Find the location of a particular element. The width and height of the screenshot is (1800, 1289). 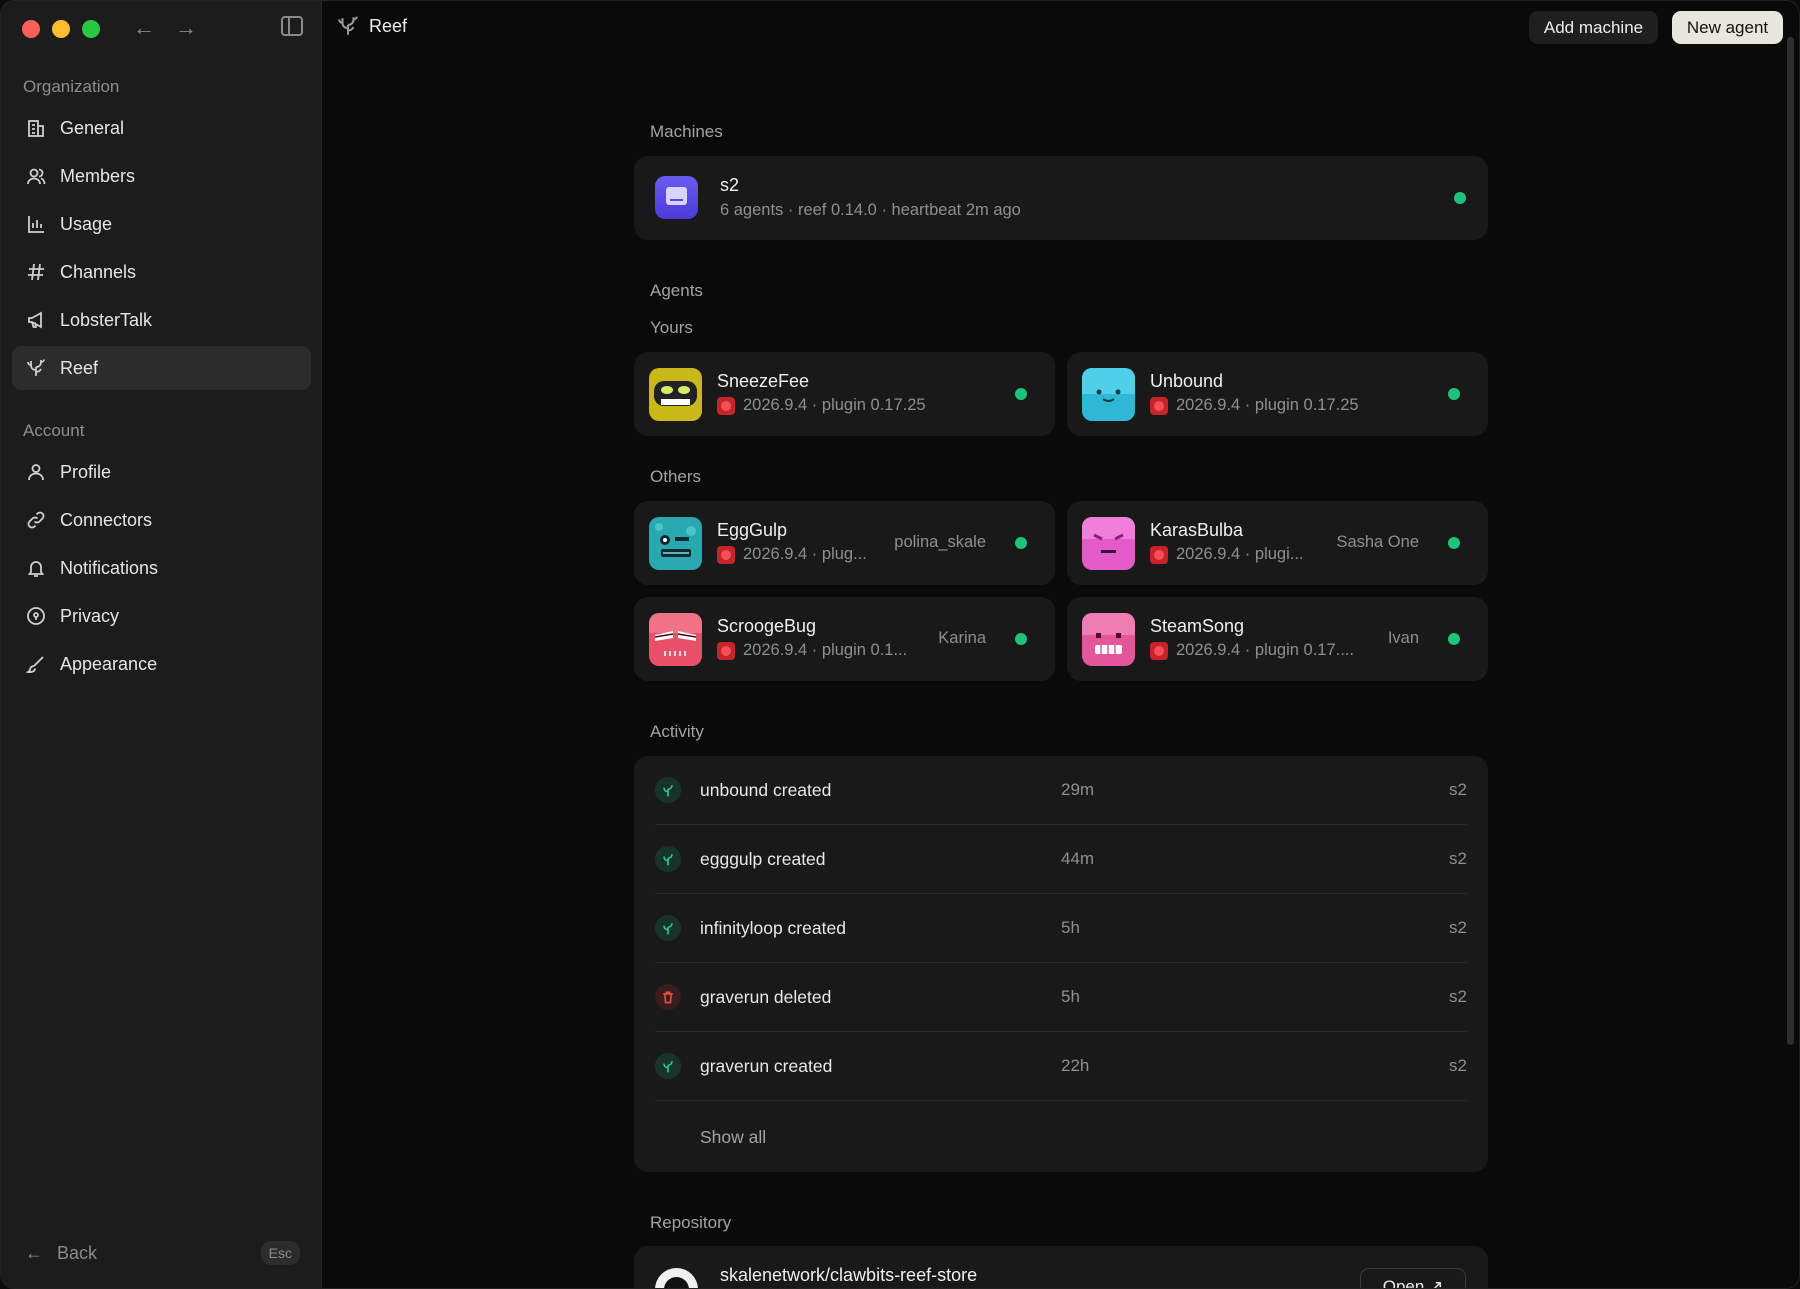

activity-row: graverun created 22h s2 is located at coordinates (1061, 1066).